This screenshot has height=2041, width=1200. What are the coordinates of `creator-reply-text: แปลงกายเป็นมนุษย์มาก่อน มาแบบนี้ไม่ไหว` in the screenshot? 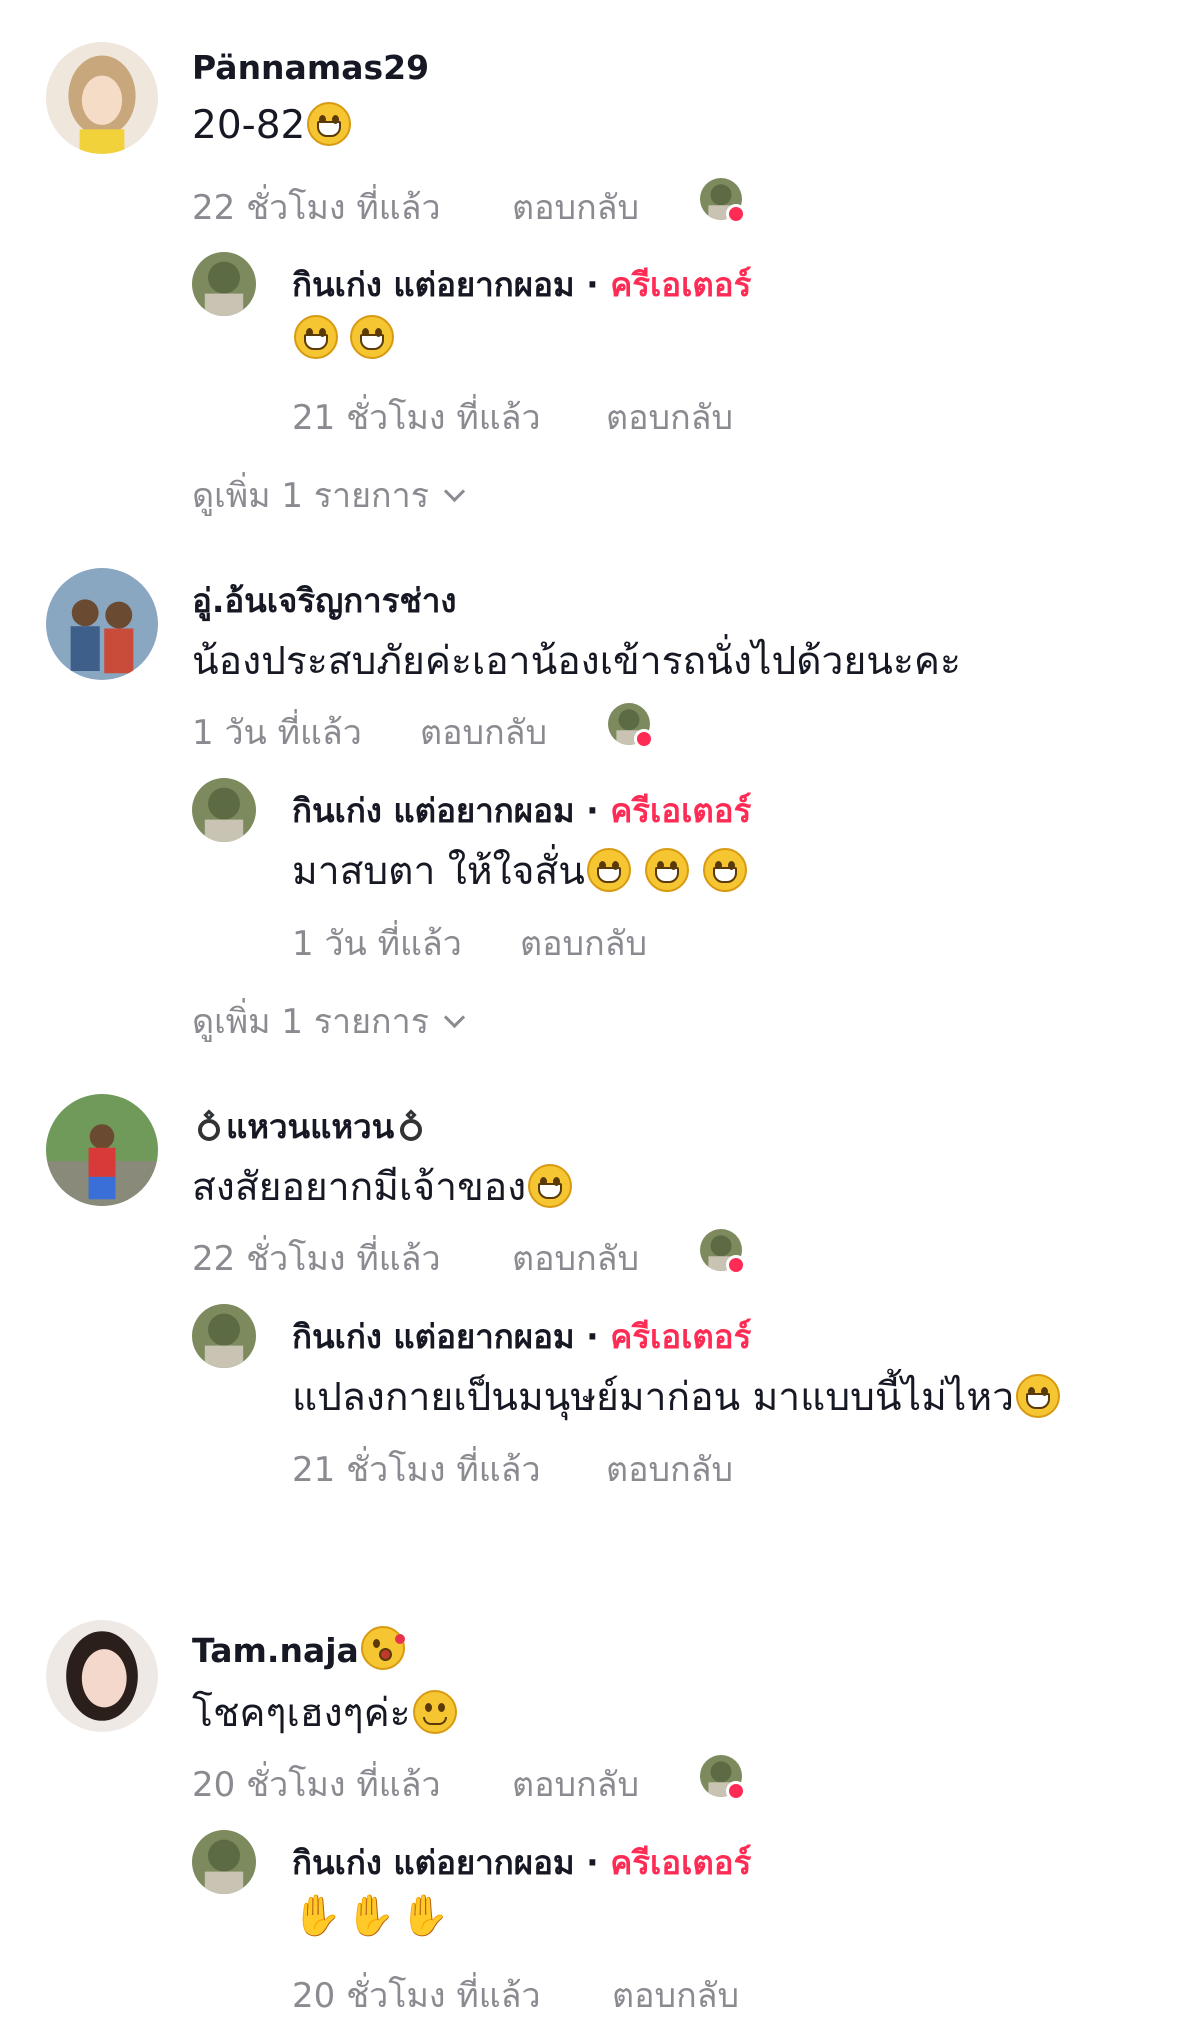 It's located at (676, 1397).